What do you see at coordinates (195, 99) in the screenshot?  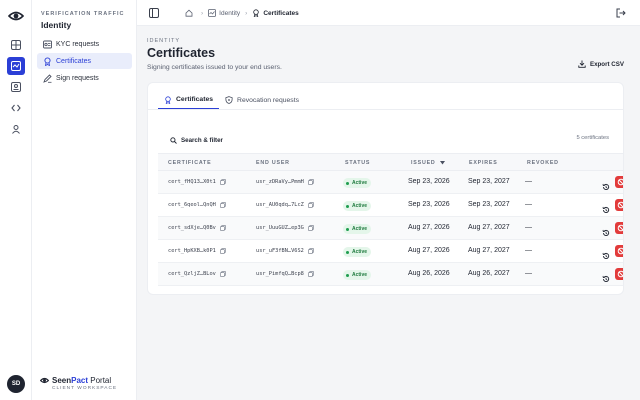 I see `tab-label: Certificates` at bounding box center [195, 99].